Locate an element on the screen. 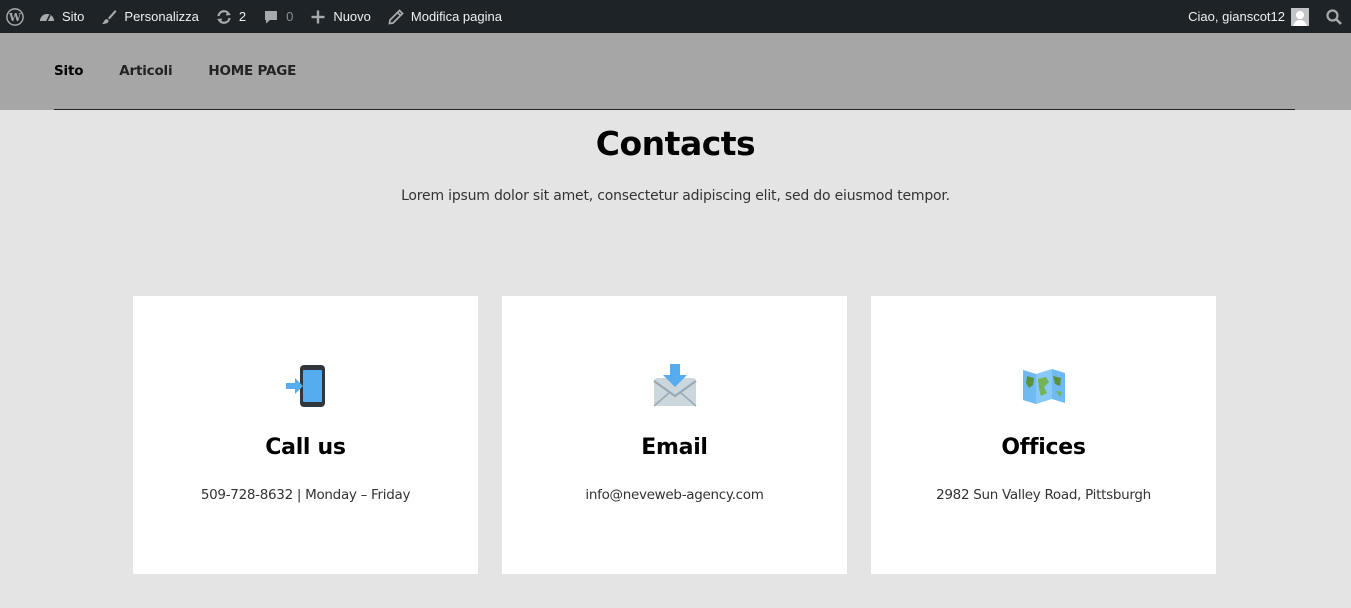 The image size is (1351, 608). mobile-phone-arrow-icon is located at coordinates (305, 386).